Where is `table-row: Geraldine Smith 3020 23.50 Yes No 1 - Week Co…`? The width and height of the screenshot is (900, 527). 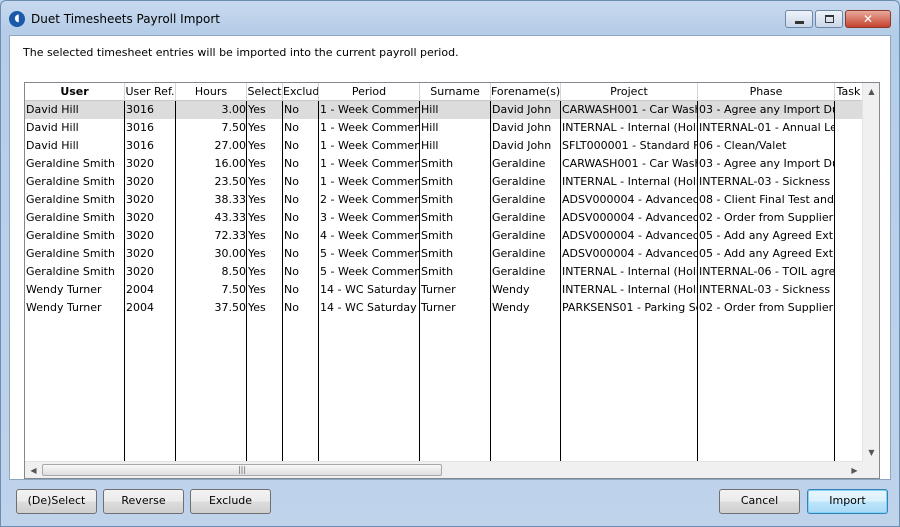
table-row: Geraldine Smith 3020 23.50 Yes No 1 - Week Co… is located at coordinates (444, 182).